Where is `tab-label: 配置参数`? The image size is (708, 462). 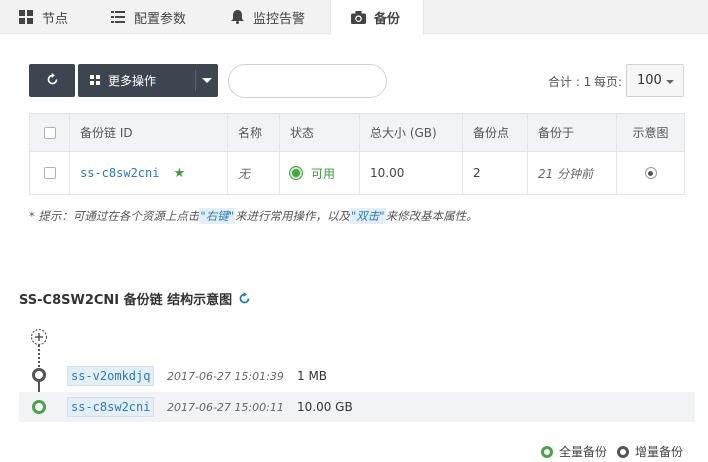 tab-label: 配置参数 is located at coordinates (160, 19).